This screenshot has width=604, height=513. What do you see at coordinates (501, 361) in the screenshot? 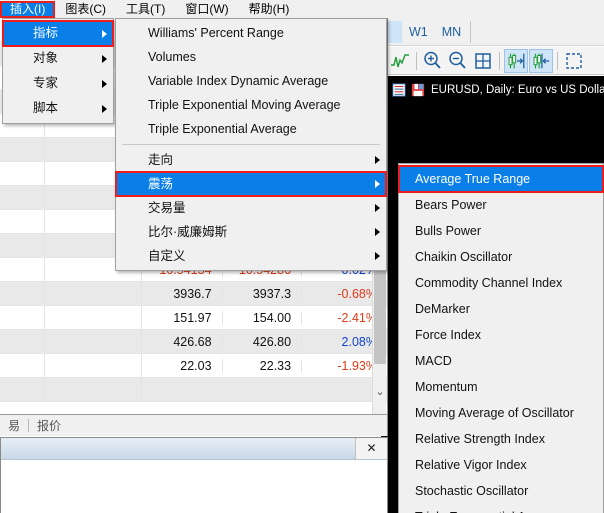
I see `menu-oscillators-item-7: MACD` at bounding box center [501, 361].